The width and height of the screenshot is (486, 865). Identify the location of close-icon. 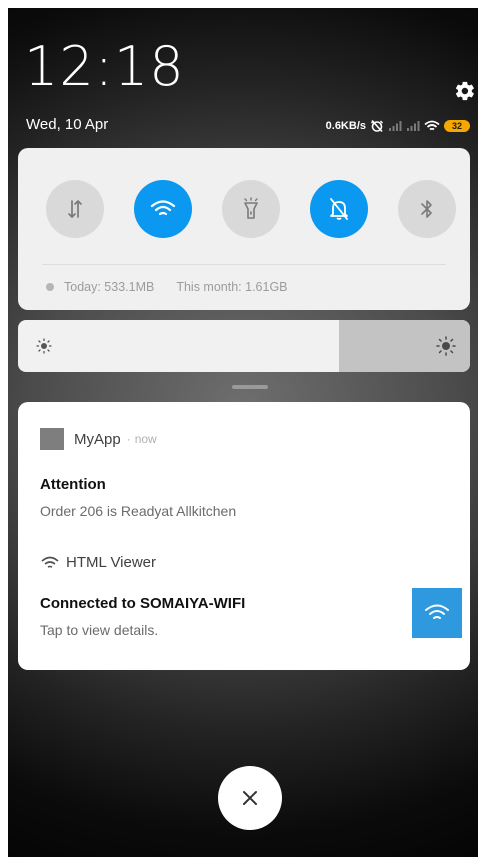
(250, 798).